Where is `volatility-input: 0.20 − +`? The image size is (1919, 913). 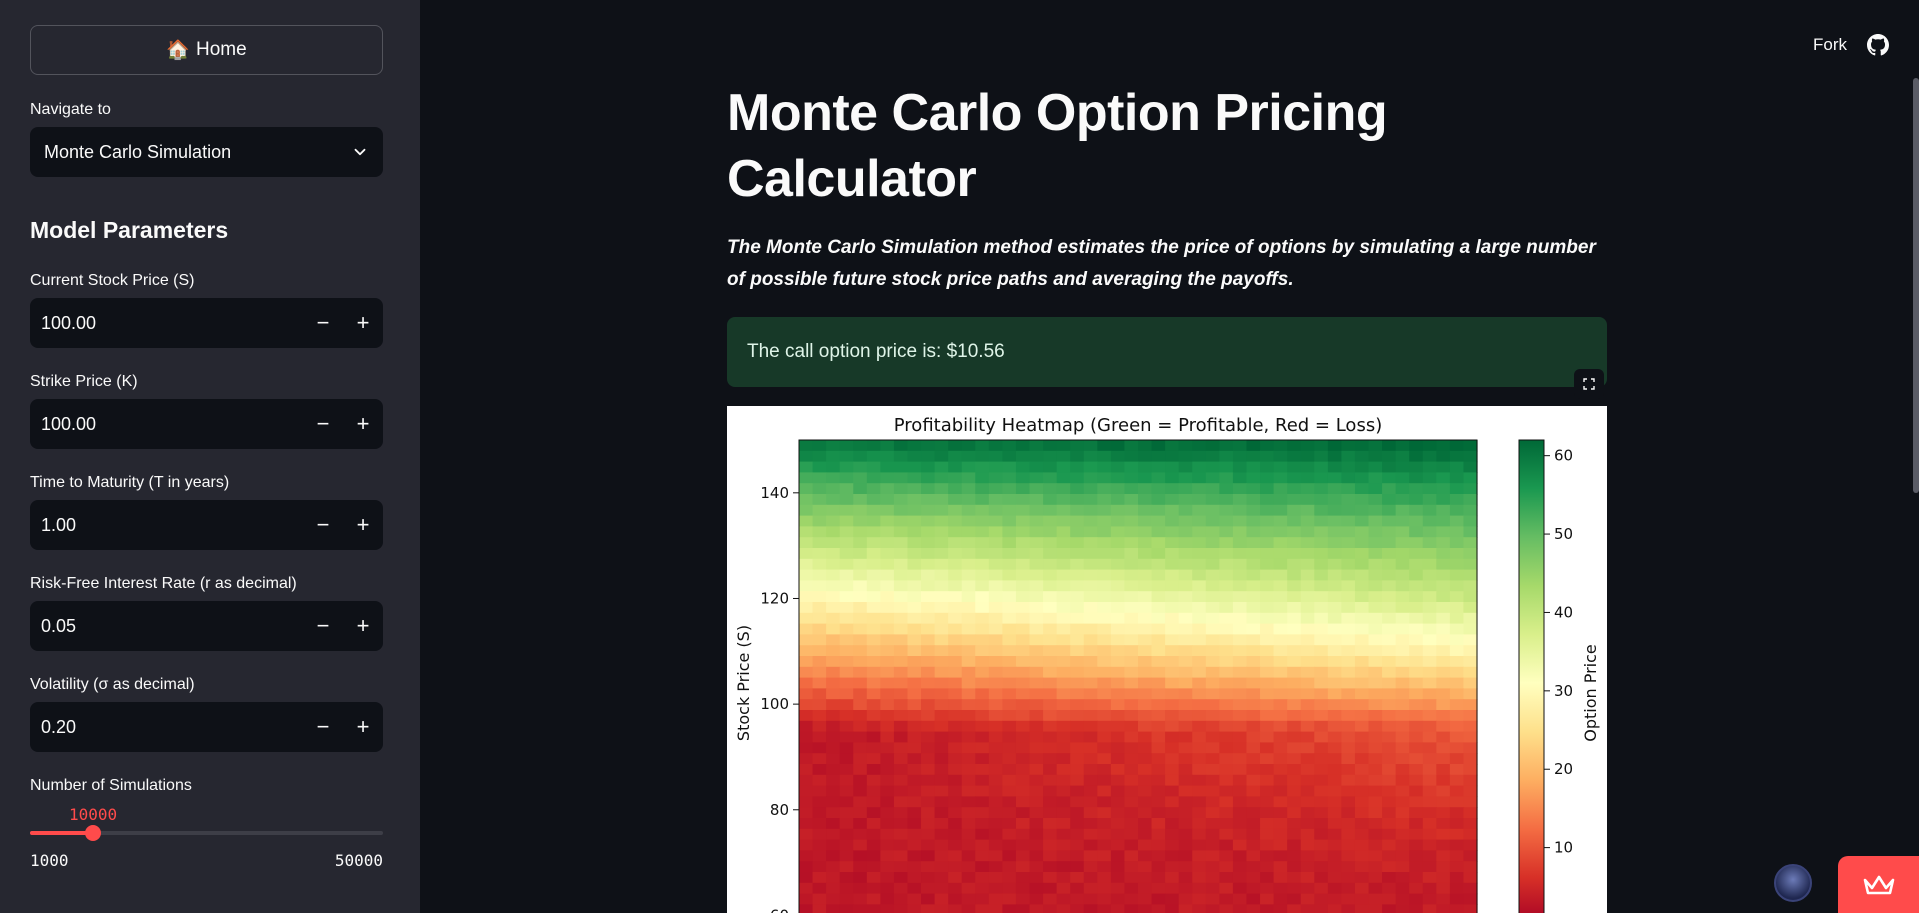 volatility-input: 0.20 − + is located at coordinates (206, 727).